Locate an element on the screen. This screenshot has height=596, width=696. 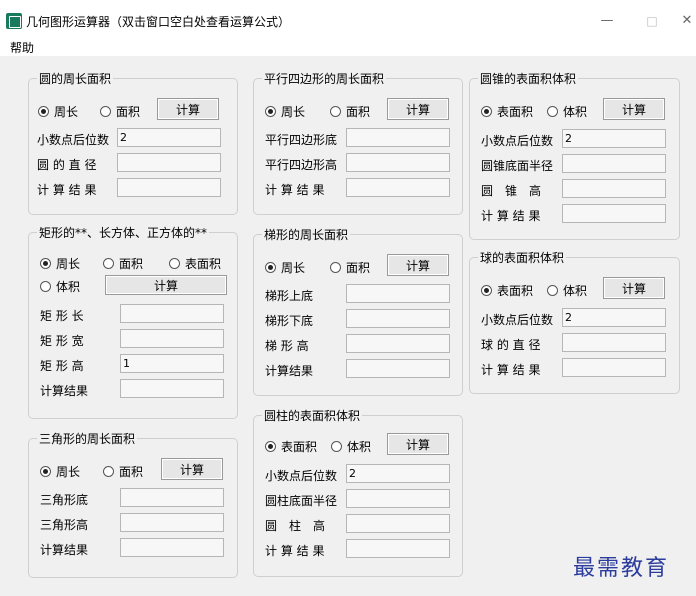
rect-width-label: 矩 形 宽 is located at coordinates (62, 341).